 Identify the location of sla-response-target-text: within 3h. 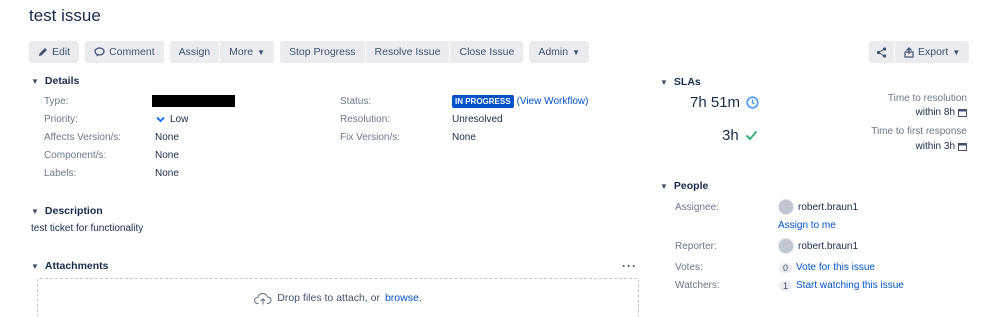
(935, 146).